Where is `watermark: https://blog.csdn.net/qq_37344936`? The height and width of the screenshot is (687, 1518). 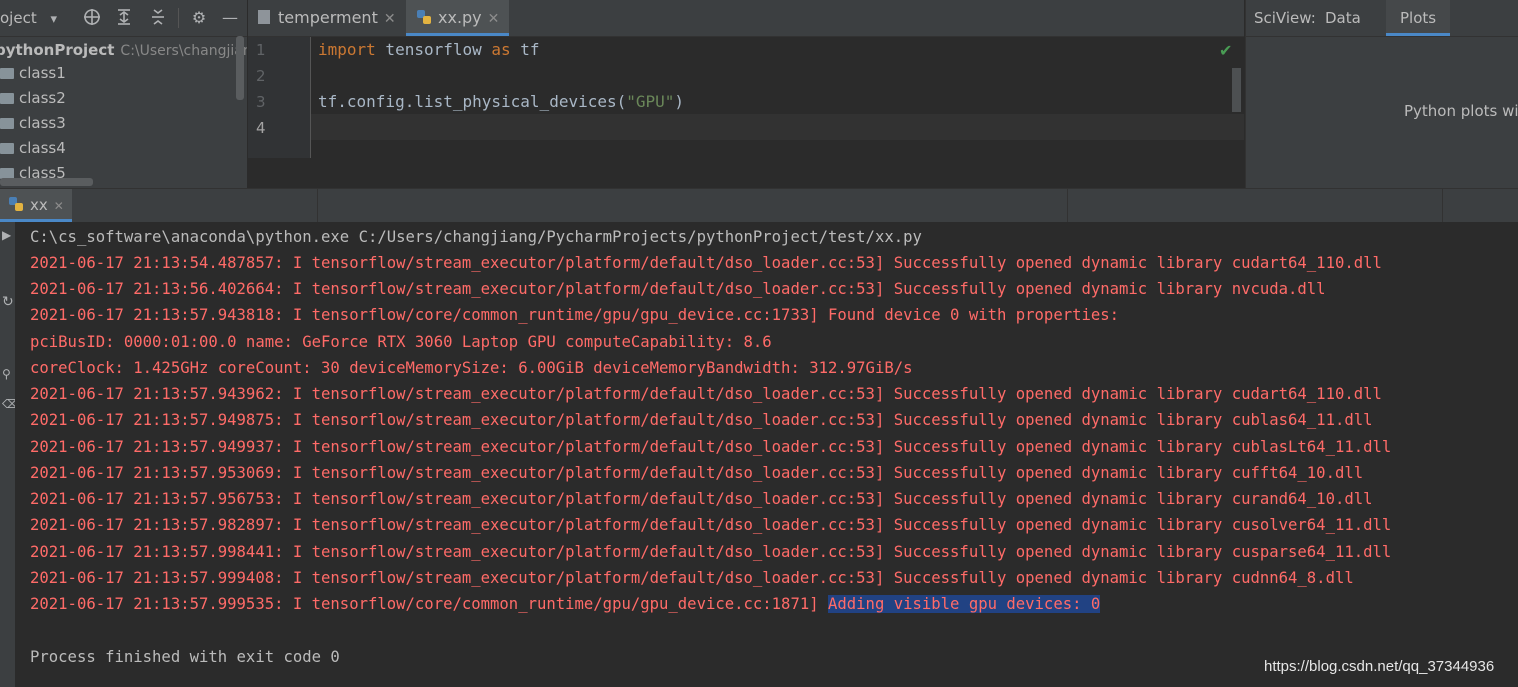 watermark: https://blog.csdn.net/qq_37344936 is located at coordinates (1379, 666).